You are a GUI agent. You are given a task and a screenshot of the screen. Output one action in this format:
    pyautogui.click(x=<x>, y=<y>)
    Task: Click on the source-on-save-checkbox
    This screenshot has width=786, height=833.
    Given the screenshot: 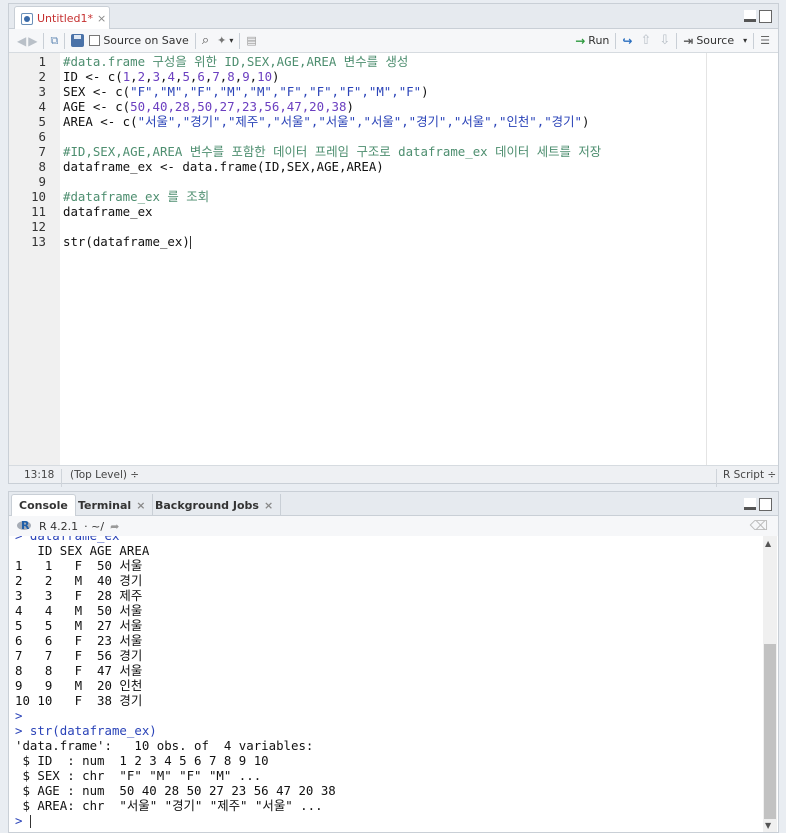 What is the action you would take?
    pyautogui.click(x=95, y=40)
    